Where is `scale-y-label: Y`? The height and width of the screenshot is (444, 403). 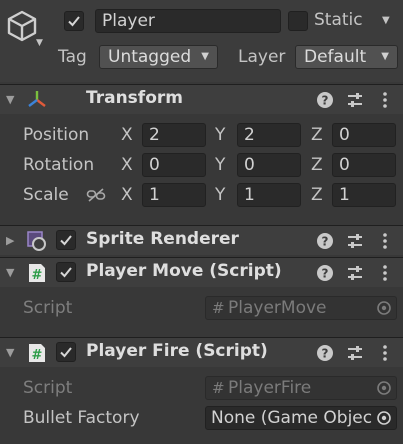 scale-y-label: Y is located at coordinates (220, 195).